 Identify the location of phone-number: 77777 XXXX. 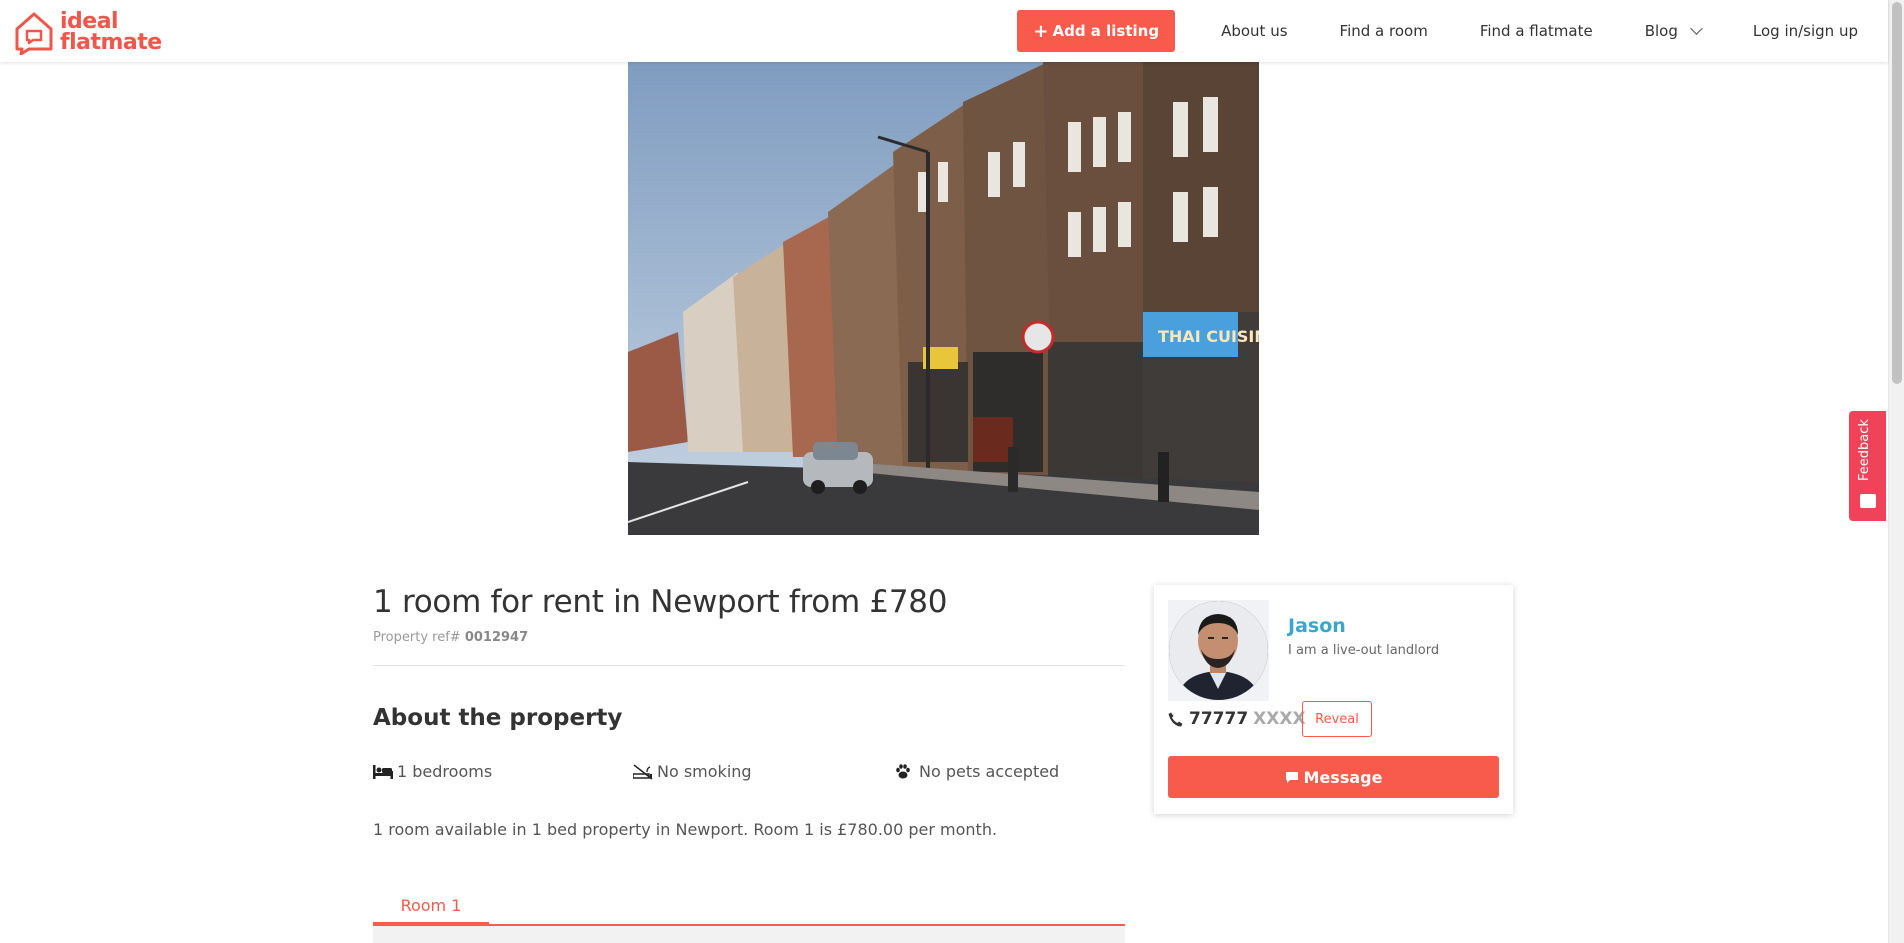
(1237, 719).